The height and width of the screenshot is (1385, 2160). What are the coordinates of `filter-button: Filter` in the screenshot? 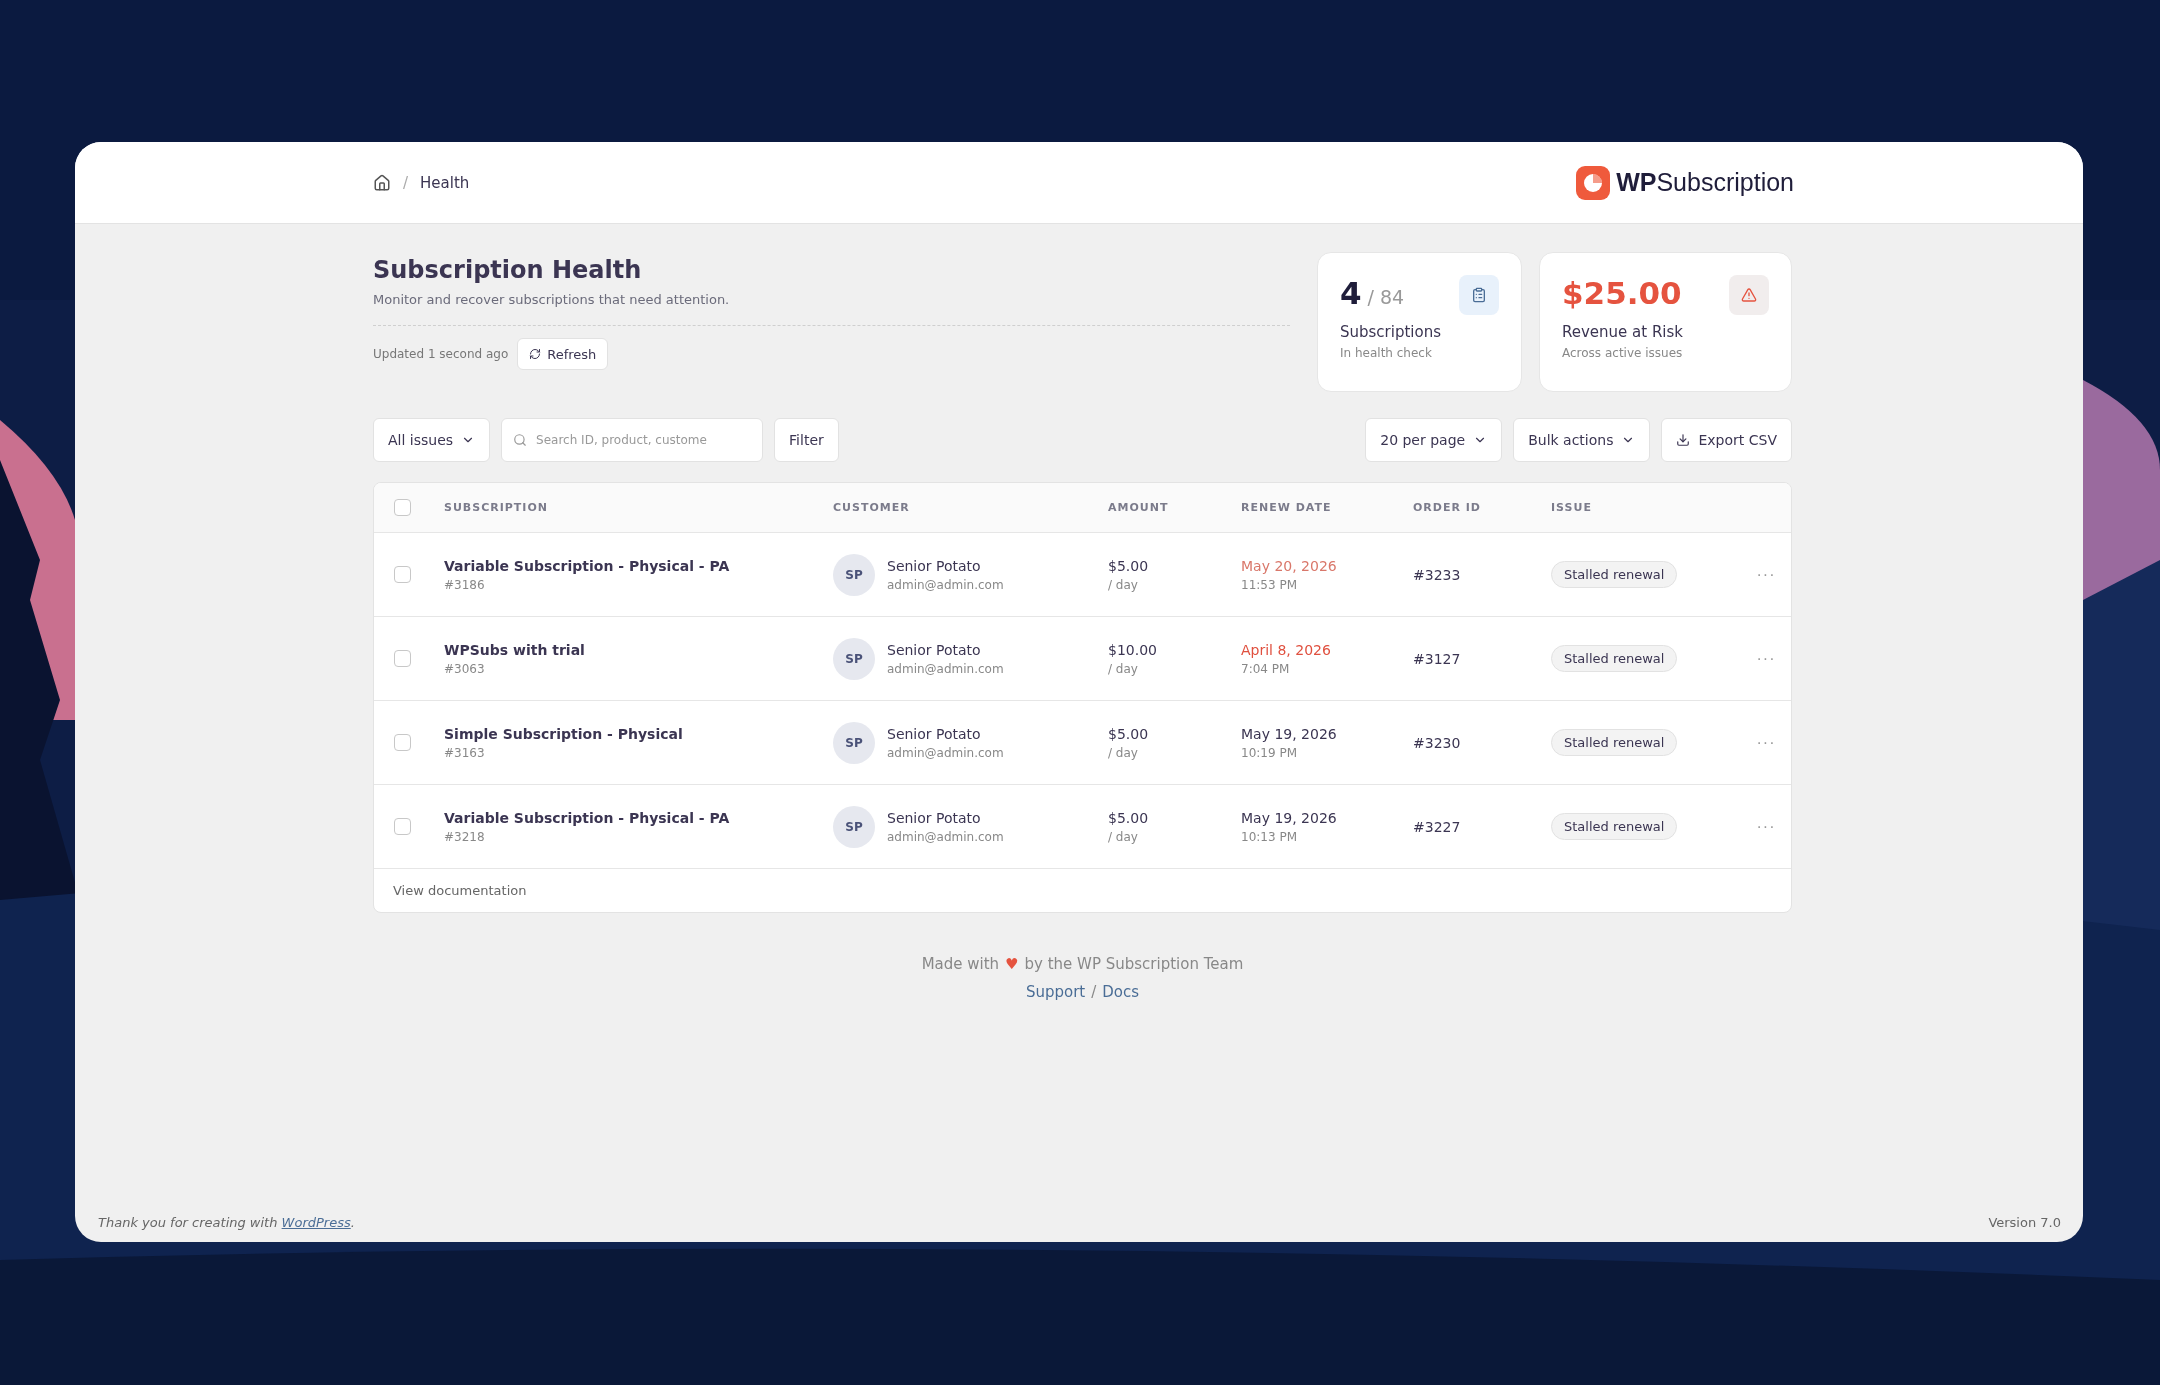 It's located at (806, 440).